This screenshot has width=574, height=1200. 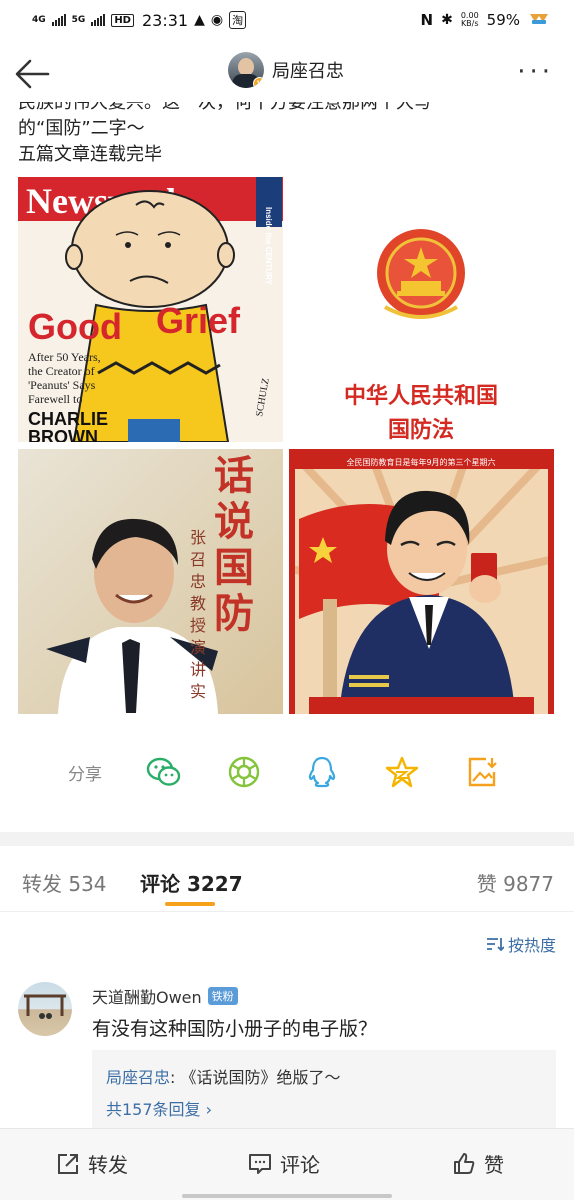 What do you see at coordinates (198, 581) in the screenshot?
I see `svg-text: 忠` at bounding box center [198, 581].